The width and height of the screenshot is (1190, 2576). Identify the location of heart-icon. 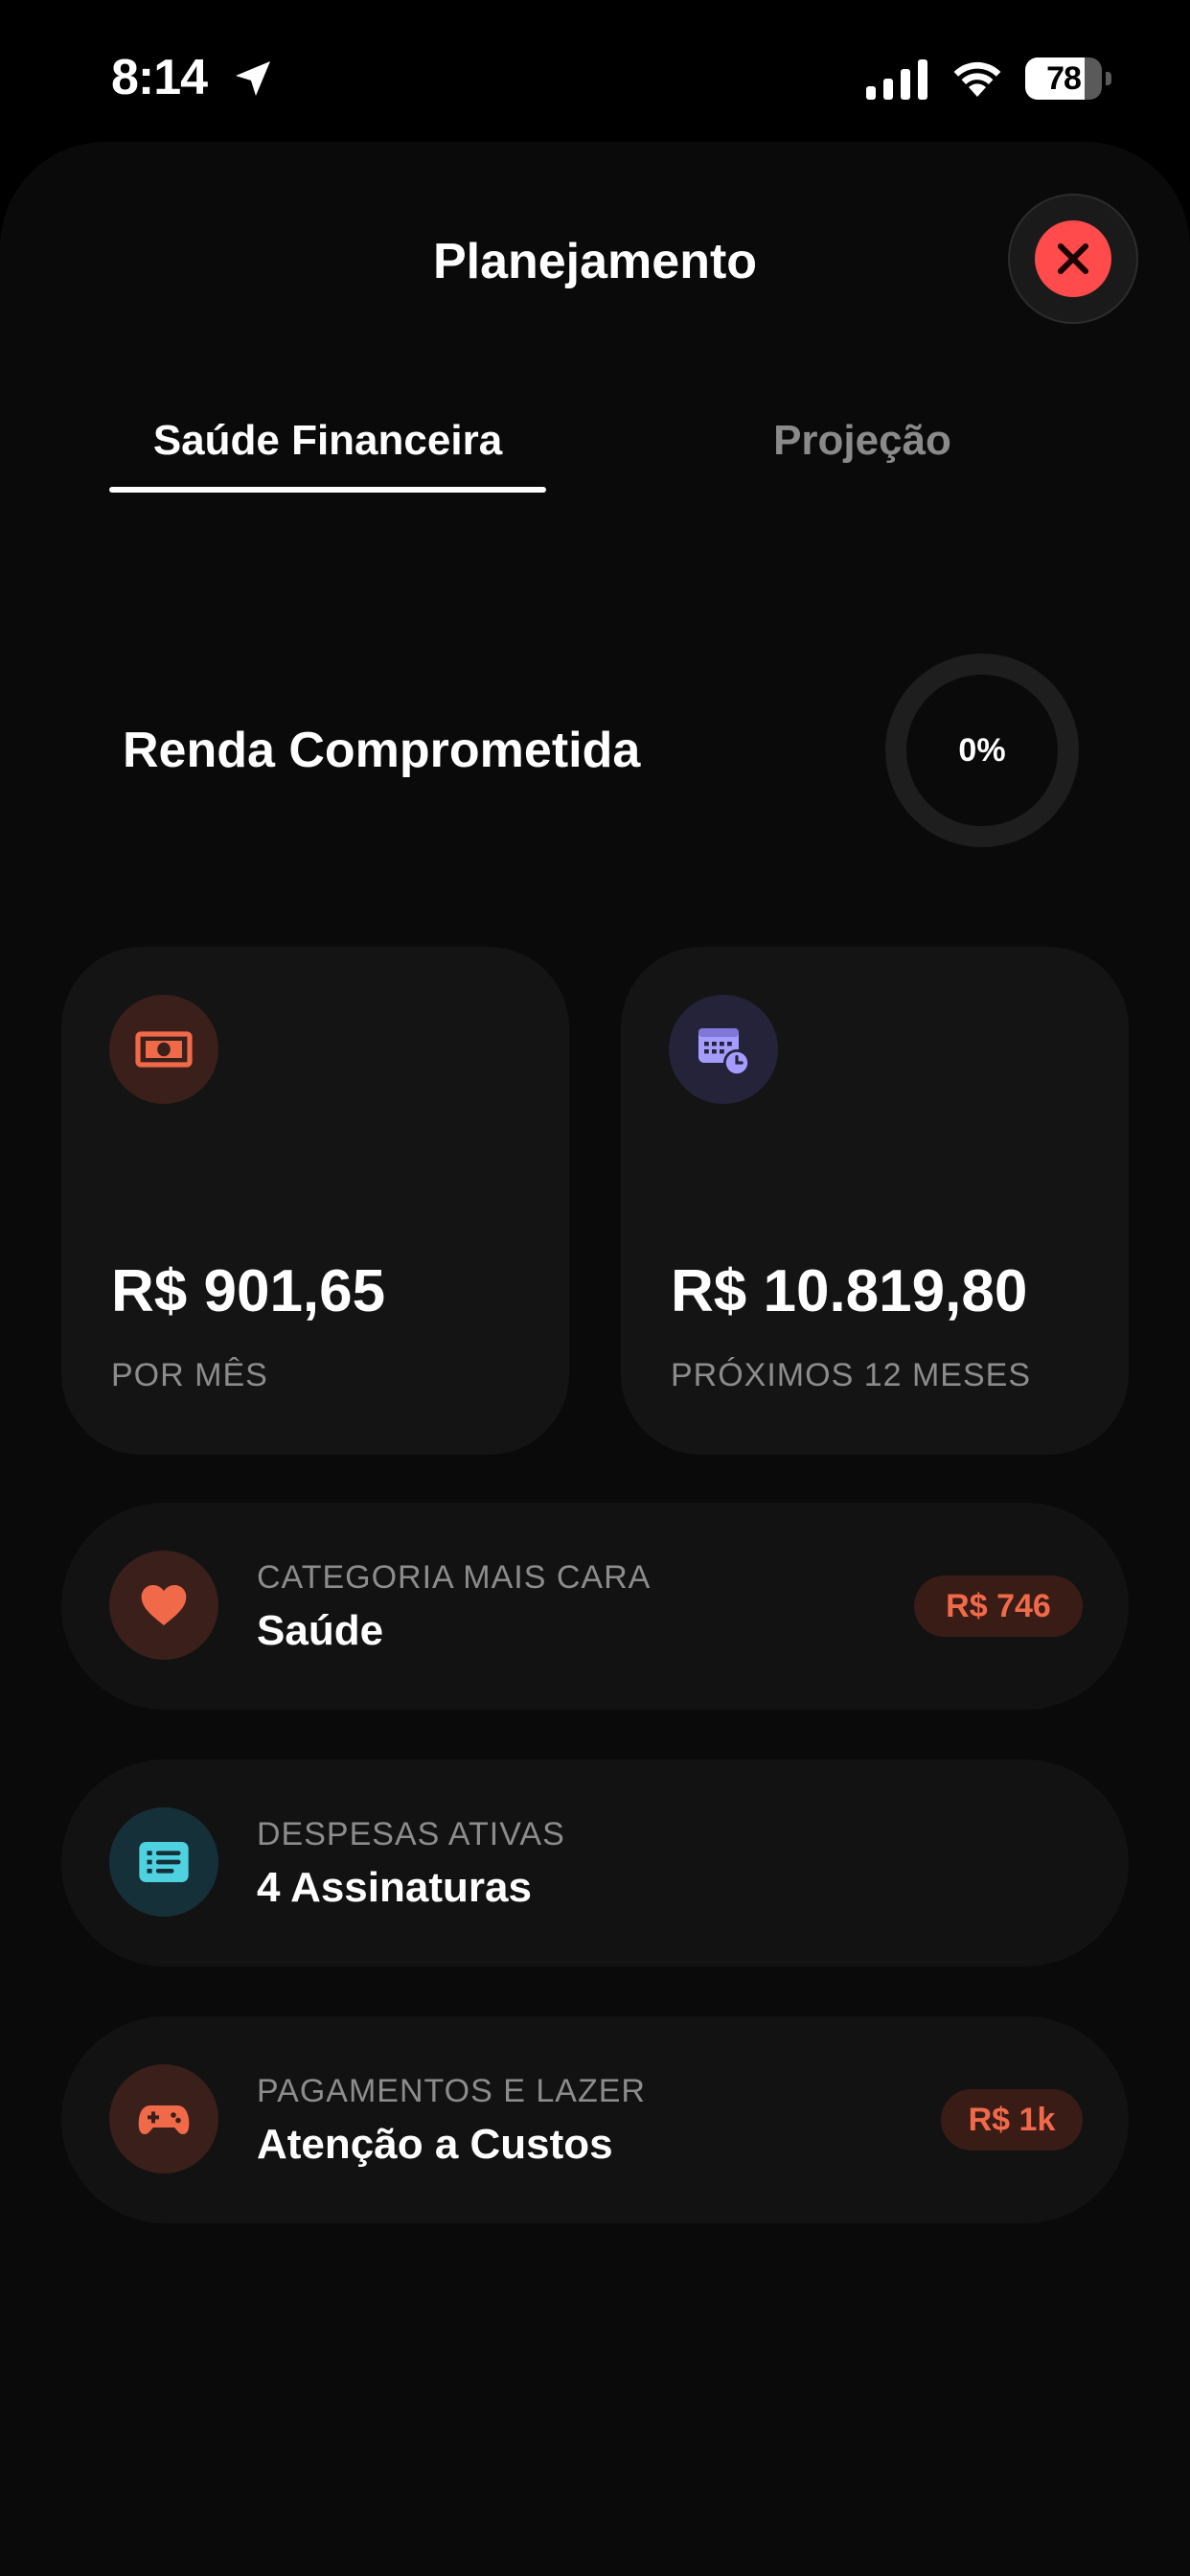
(164, 1605).